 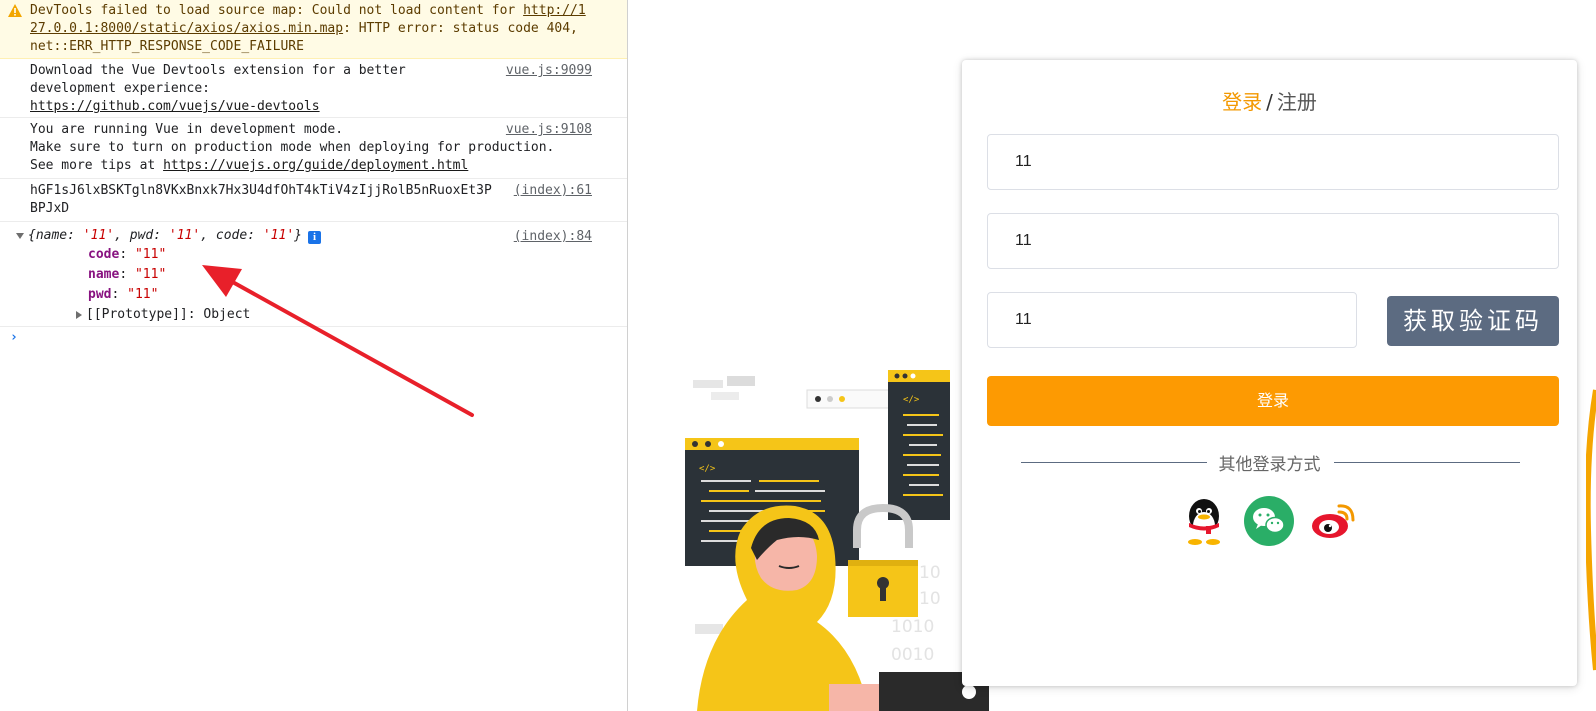 I want to click on other-login-methods-label: 其他登录方式, so click(x=1269, y=462).